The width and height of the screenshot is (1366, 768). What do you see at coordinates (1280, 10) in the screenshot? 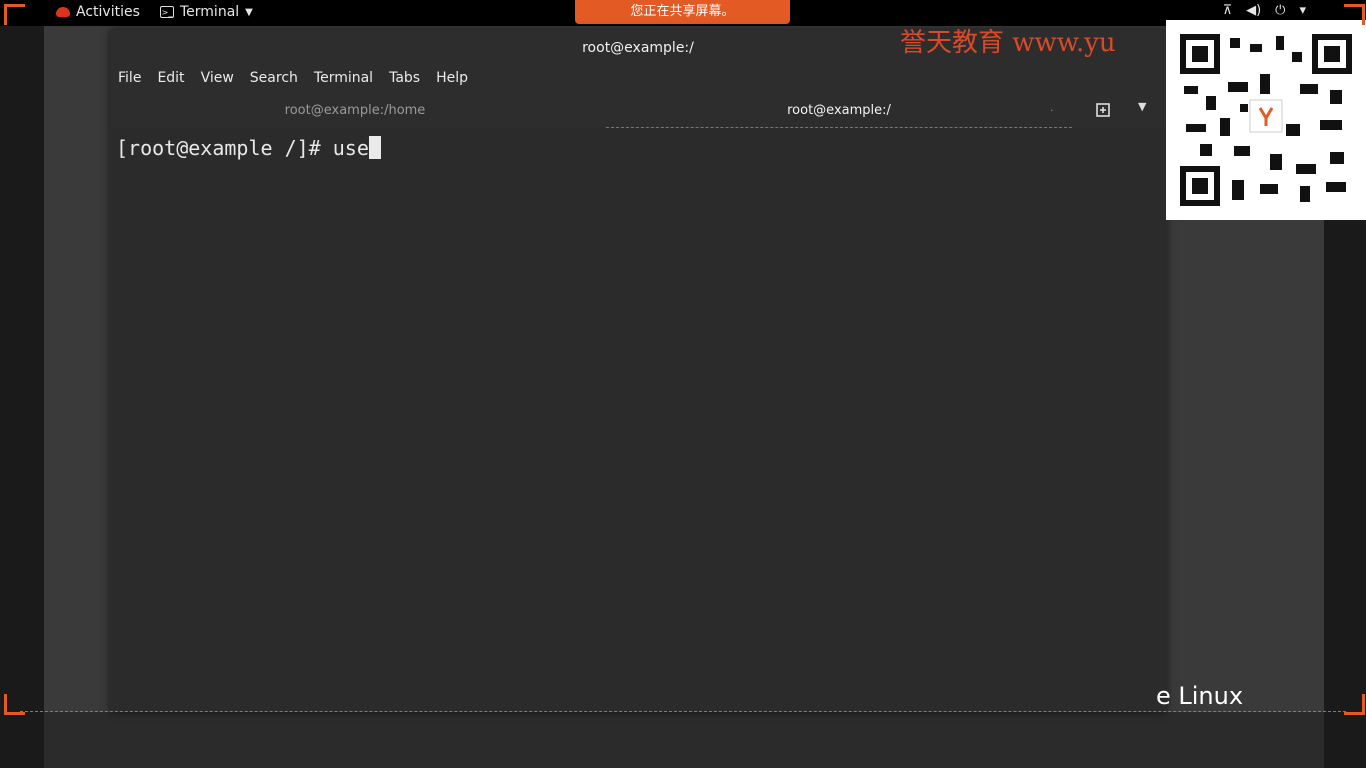
I see `power-icon: ⏻` at bounding box center [1280, 10].